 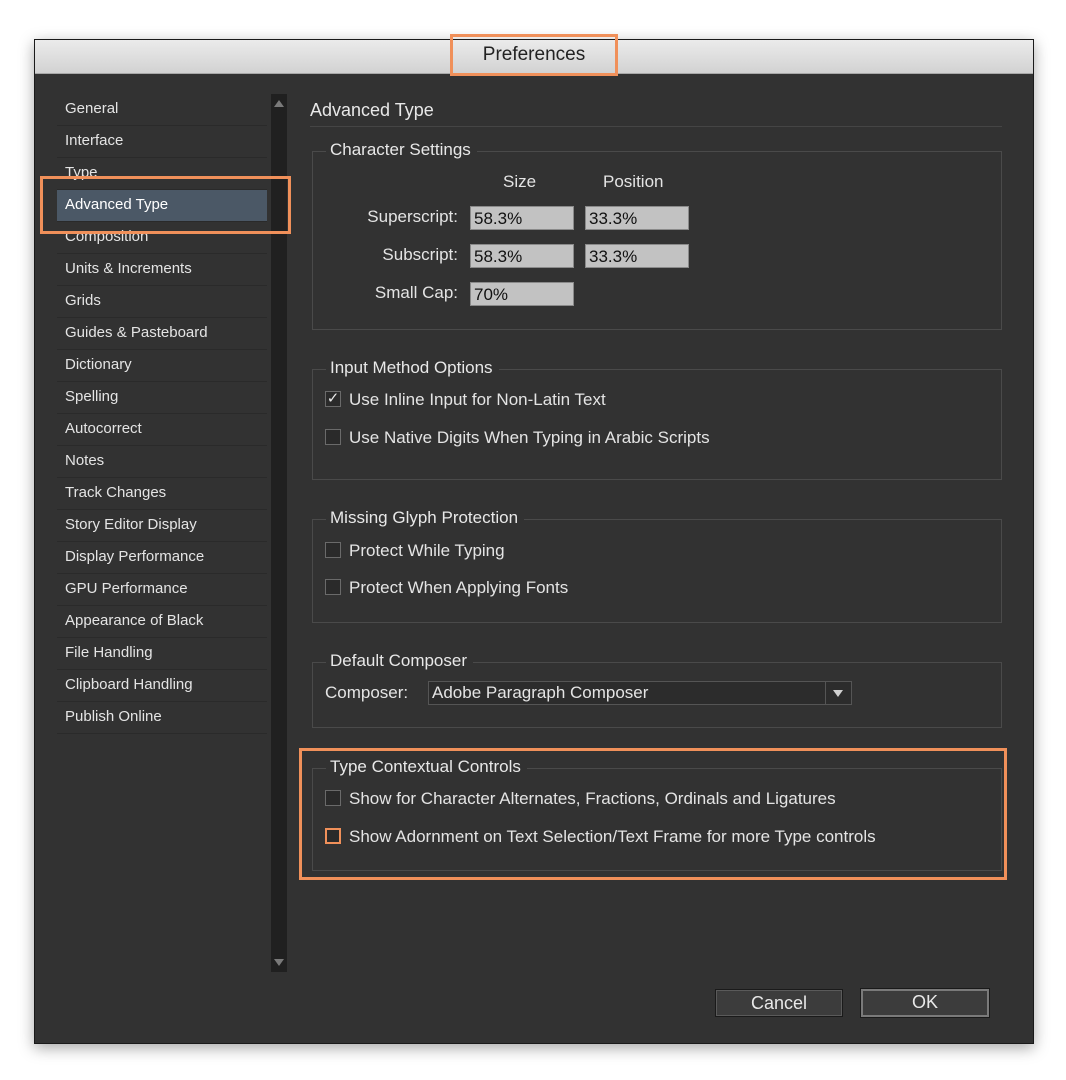 What do you see at coordinates (162, 334) in the screenshot?
I see `sidebar-item-guides-pasteboard: Guides & Pasteboard` at bounding box center [162, 334].